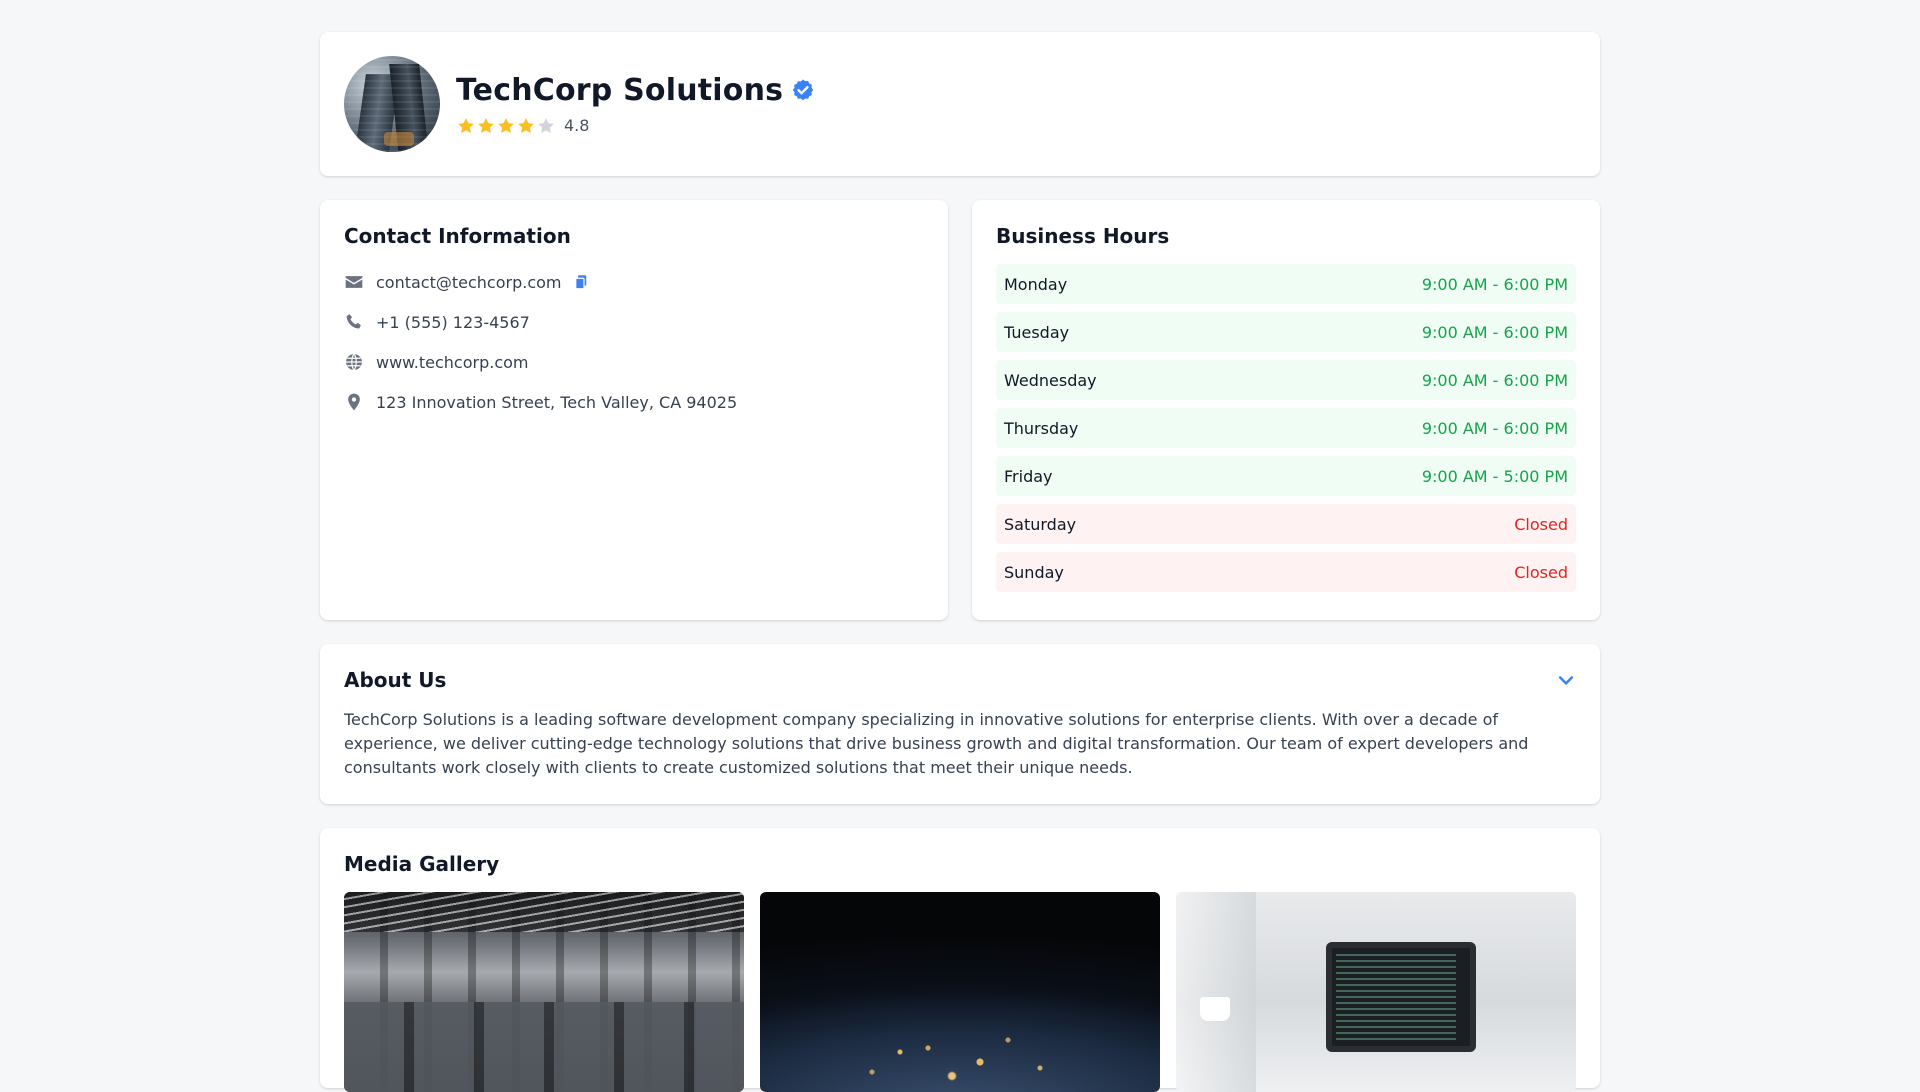 The width and height of the screenshot is (1920, 1092). What do you see at coordinates (581, 282) in the screenshot?
I see `copy-icon` at bounding box center [581, 282].